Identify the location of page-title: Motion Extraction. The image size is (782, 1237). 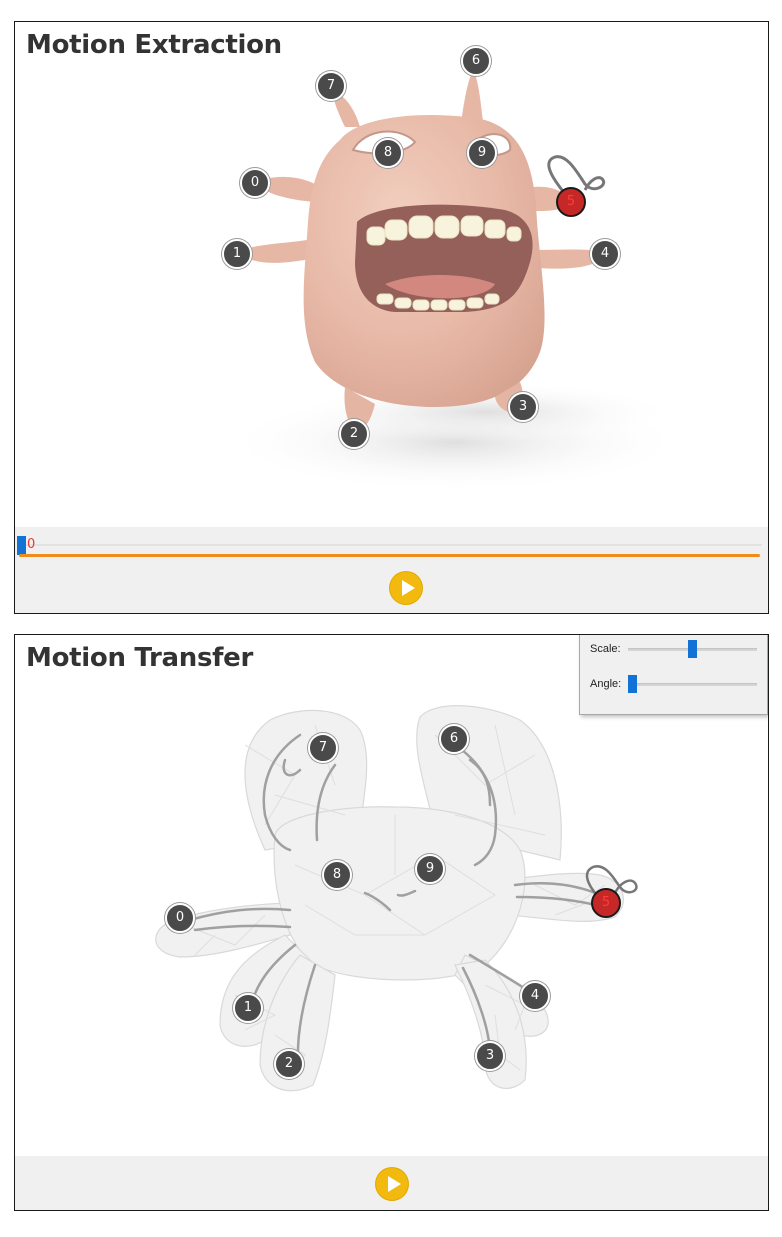
(154, 45).